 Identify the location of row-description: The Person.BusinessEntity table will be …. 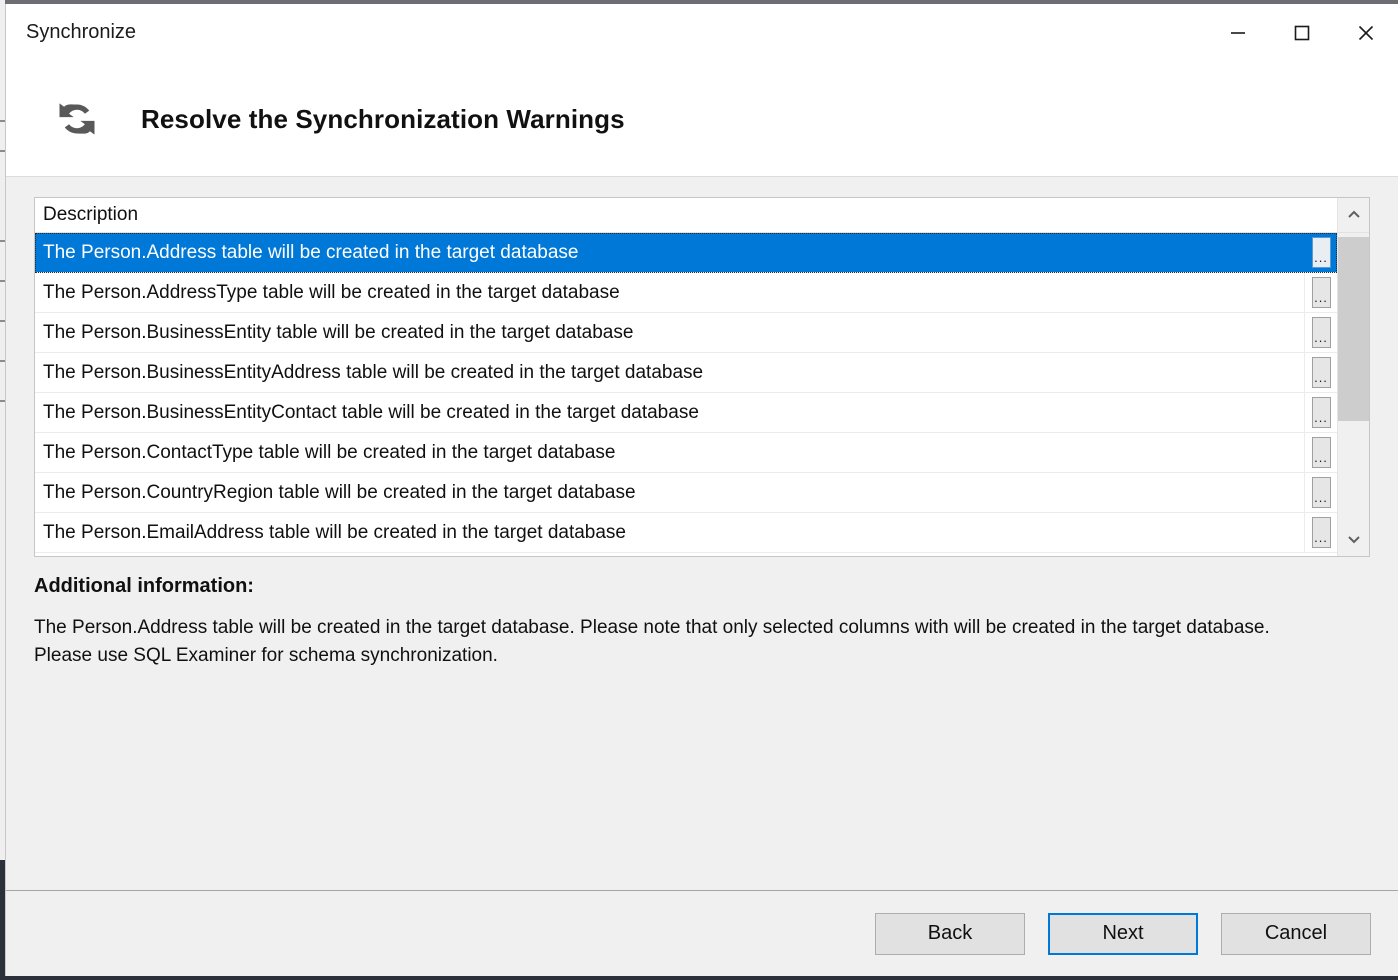
(338, 332).